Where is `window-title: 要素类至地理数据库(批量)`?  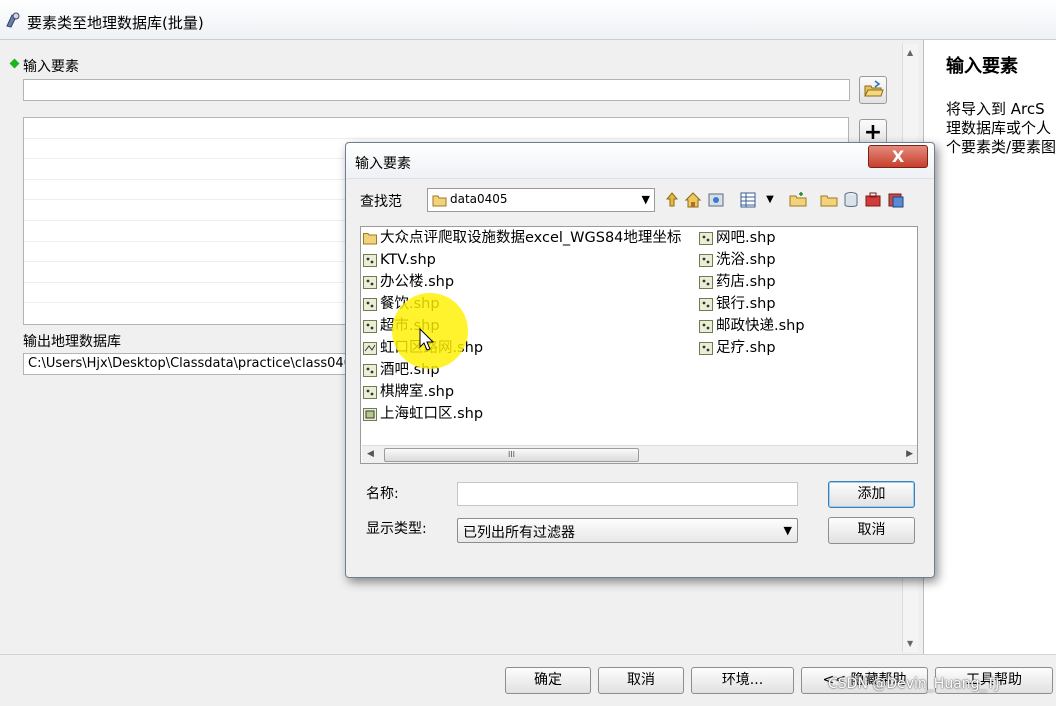
window-title: 要素类至地理数据库(批量) is located at coordinates (115, 23).